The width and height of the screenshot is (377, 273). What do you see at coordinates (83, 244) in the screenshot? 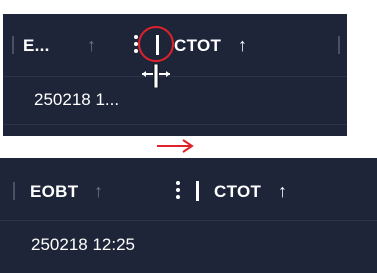
I see `table-cell-eobt: 250218 12:25` at bounding box center [83, 244].